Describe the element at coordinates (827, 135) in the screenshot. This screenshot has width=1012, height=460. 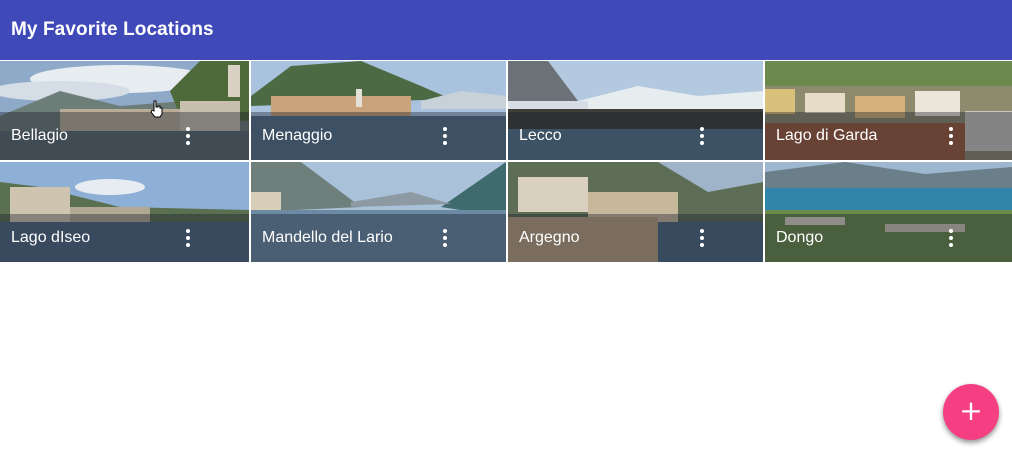
I see `tile-label: Lago di Garda` at that location.